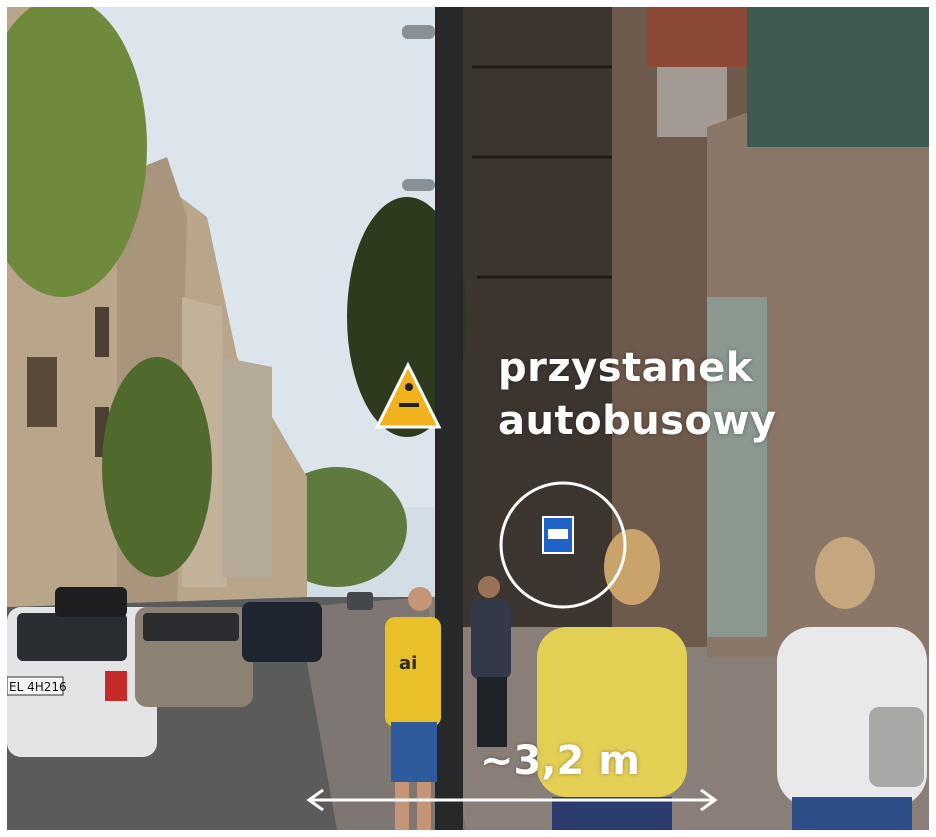 This screenshot has width=936, height=837. What do you see at coordinates (560, 761) in the screenshot?
I see `distance-label: ~3,2 m` at bounding box center [560, 761].